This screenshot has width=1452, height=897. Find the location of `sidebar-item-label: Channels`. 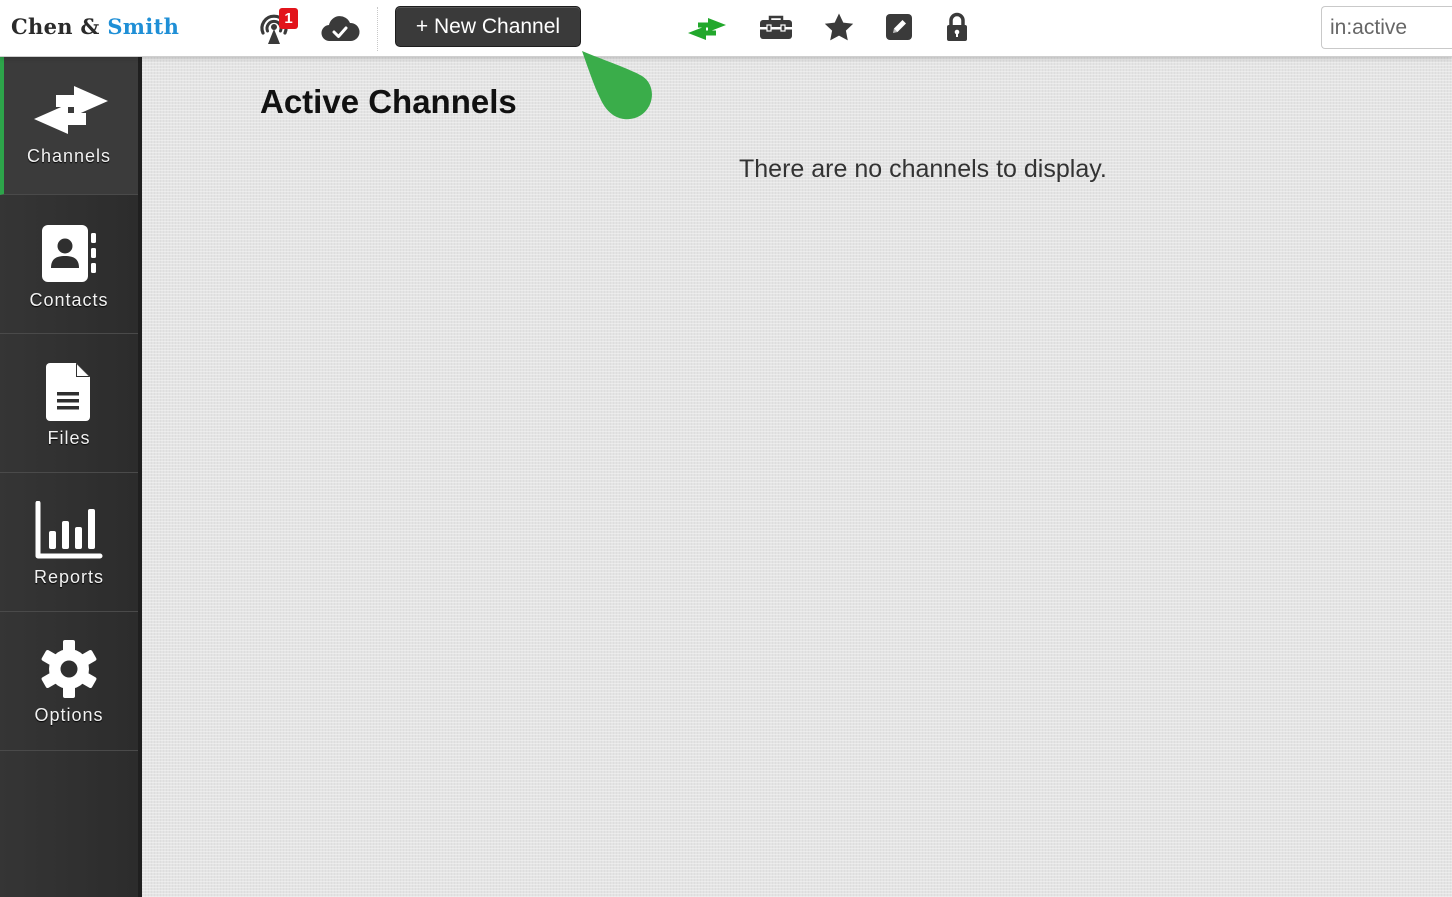

sidebar-item-label: Channels is located at coordinates (69, 156).